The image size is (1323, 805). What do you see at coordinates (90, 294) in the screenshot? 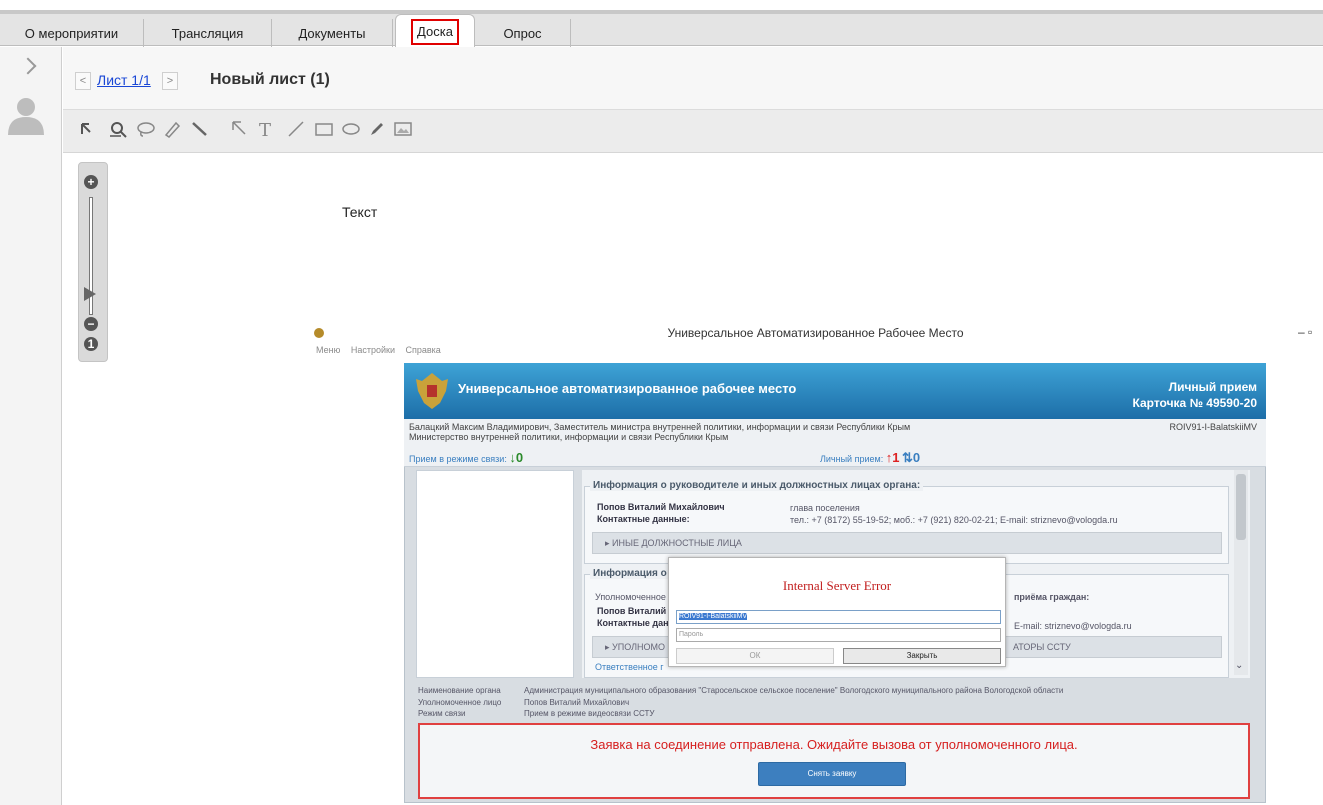
I see `zoom-slider-handle` at bounding box center [90, 294].